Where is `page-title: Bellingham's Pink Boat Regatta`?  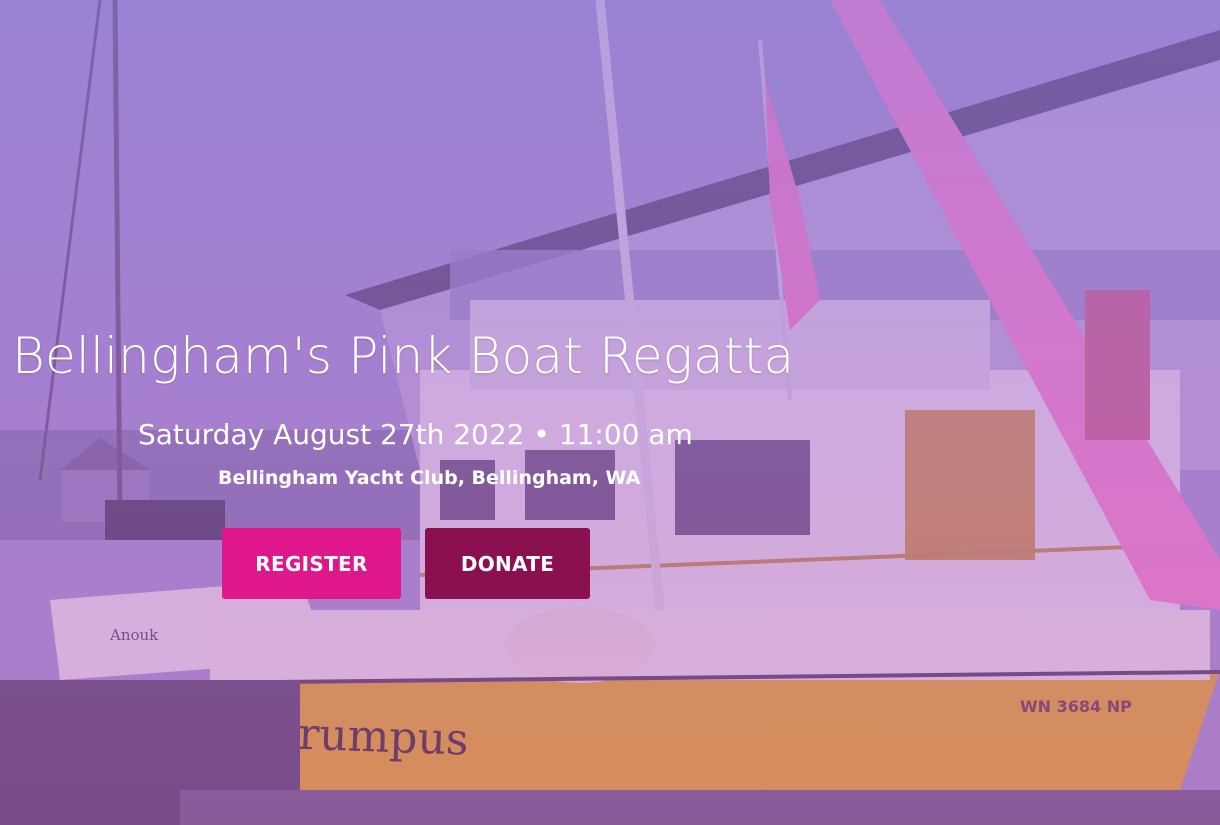 page-title: Bellingham's Pink Boat Regatta is located at coordinates (403, 356).